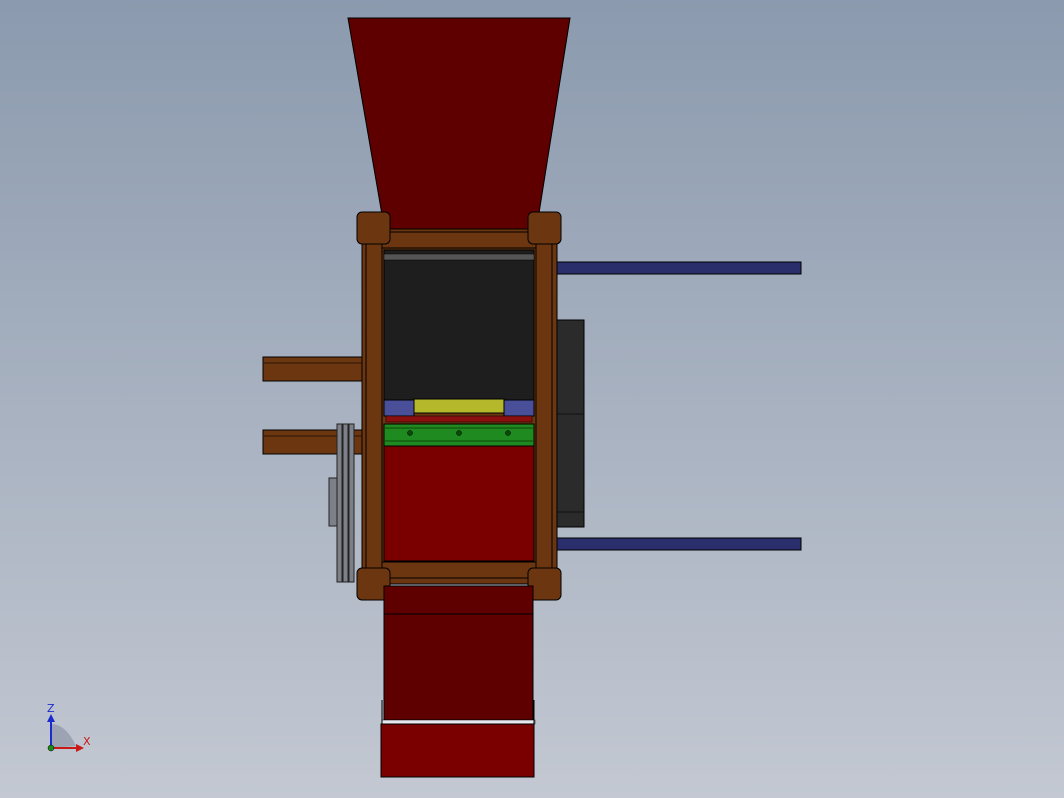 Image resolution: width=1064 pixels, height=798 pixels. Describe the element at coordinates (457, 750) in the screenshot. I see `discharge-chute-lower` at that location.